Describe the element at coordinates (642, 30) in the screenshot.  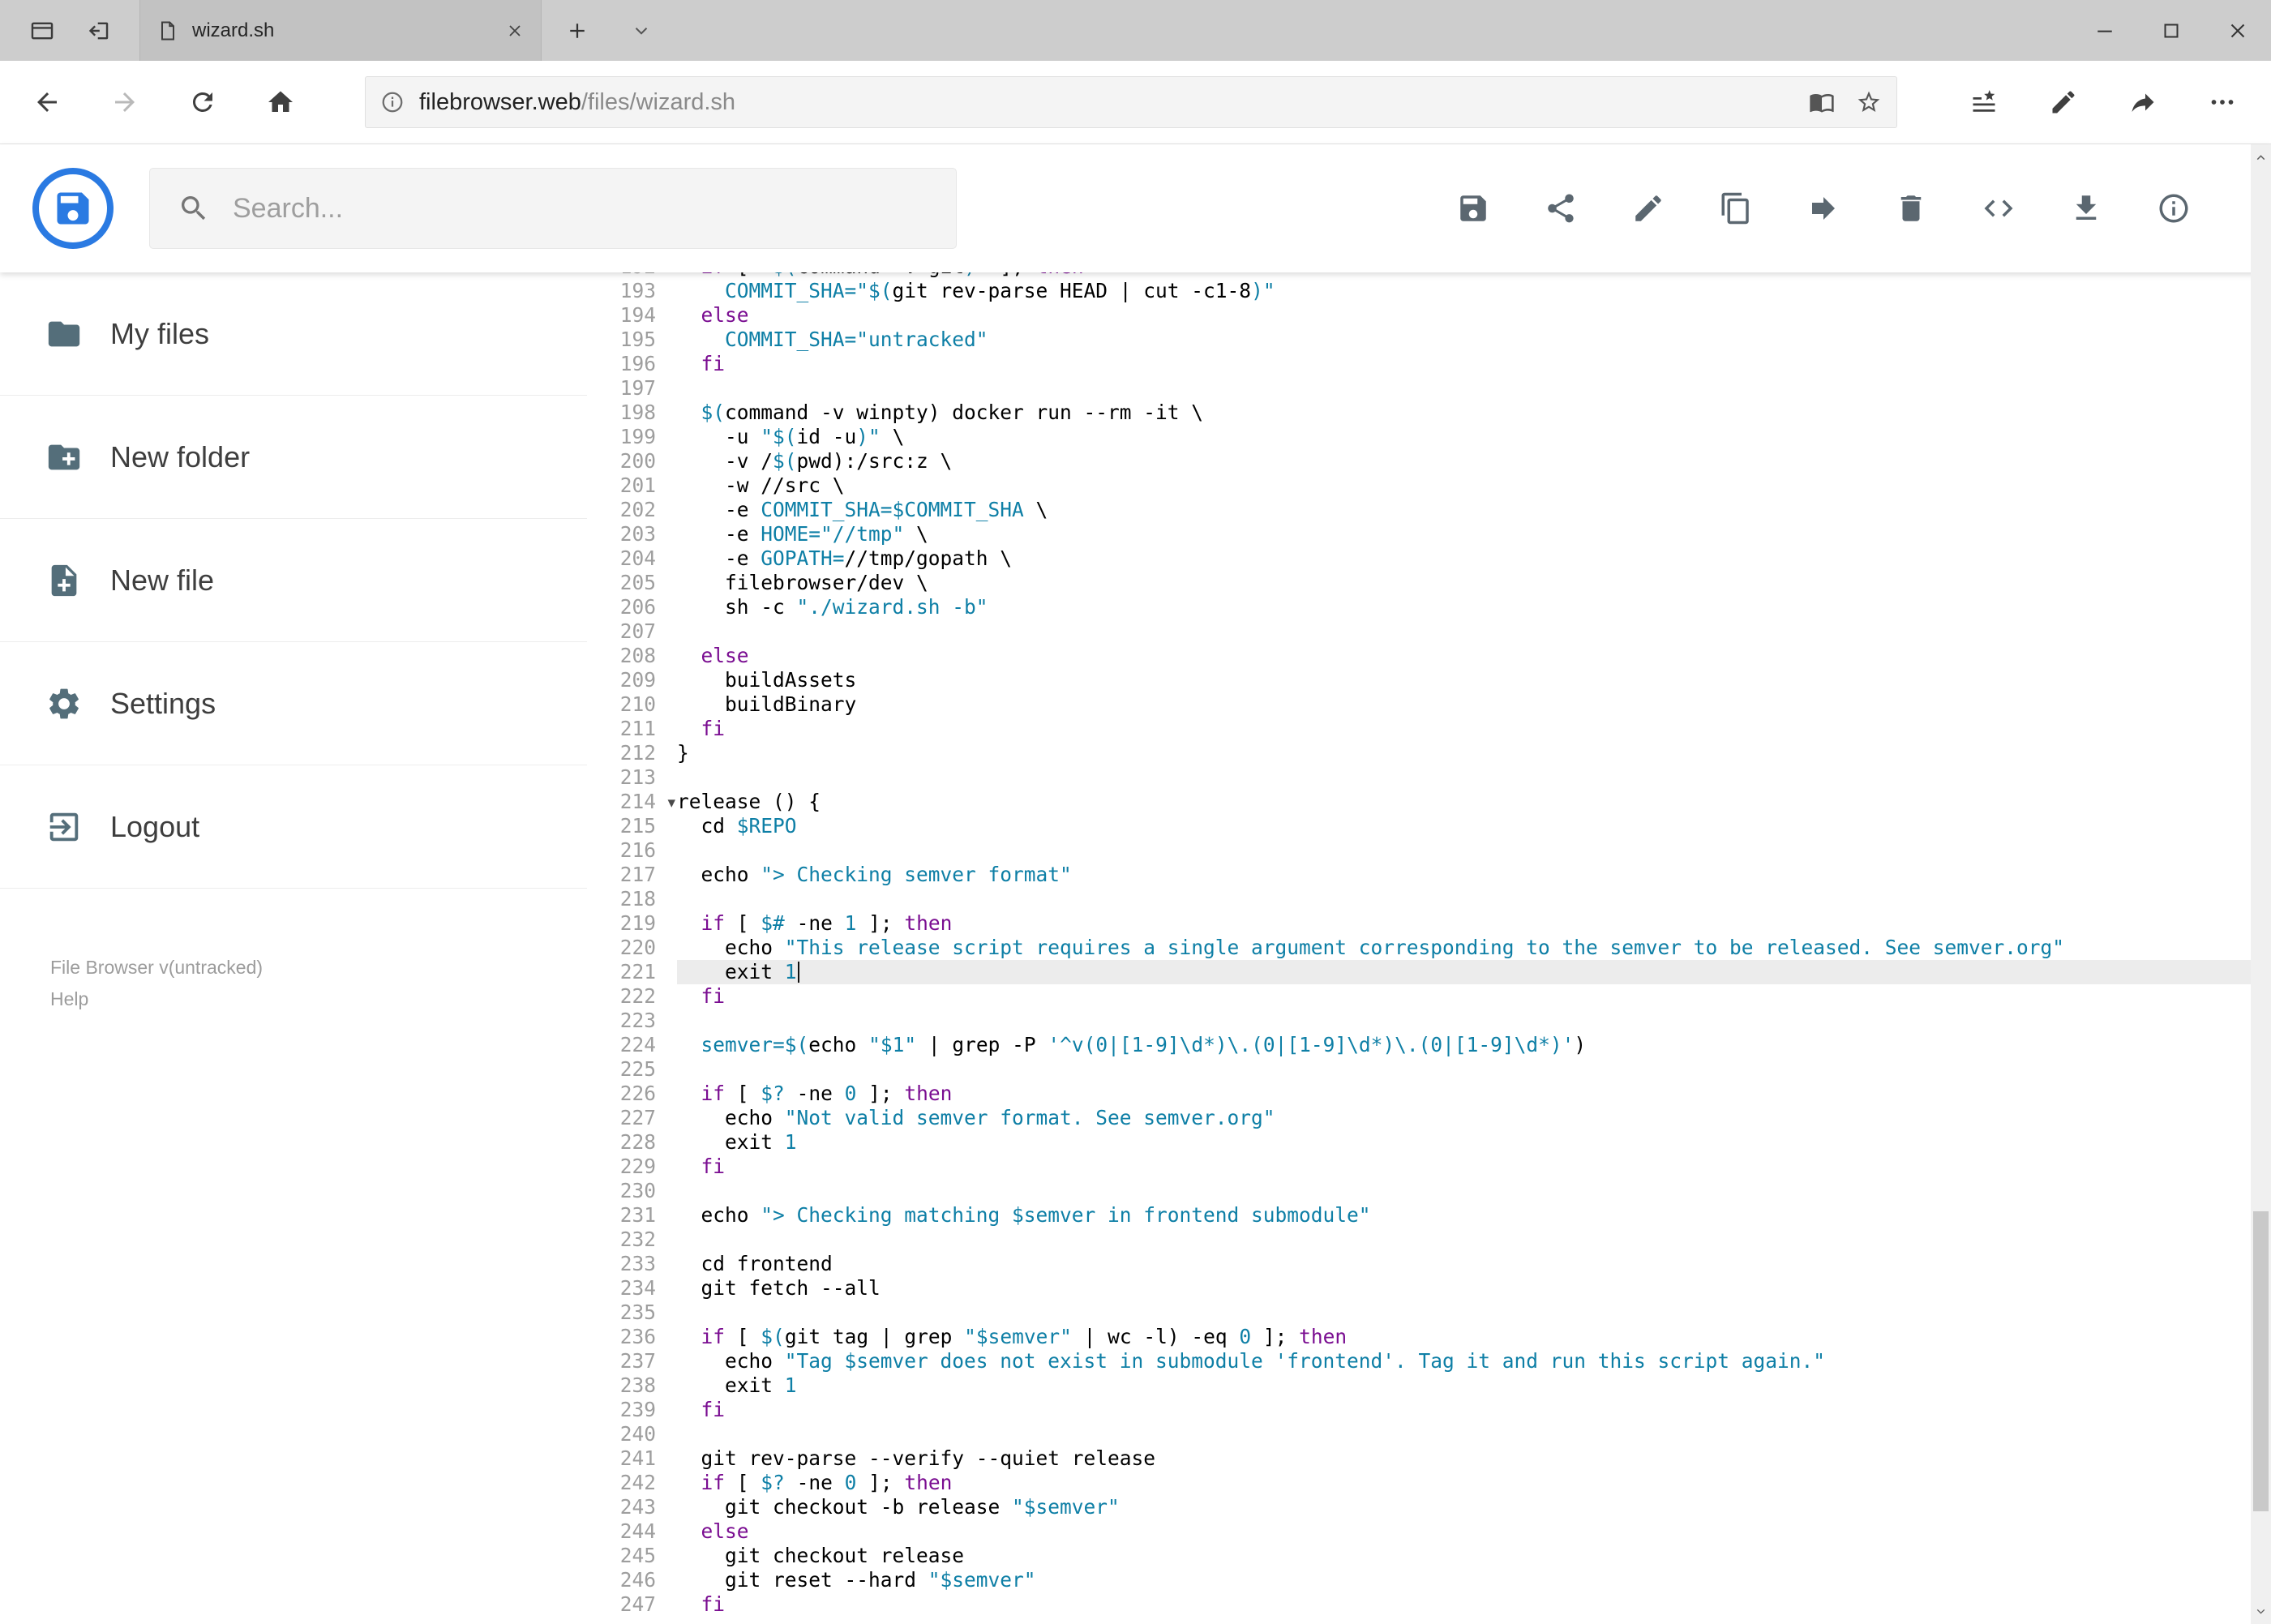
I see `tab-preview-toggle` at that location.